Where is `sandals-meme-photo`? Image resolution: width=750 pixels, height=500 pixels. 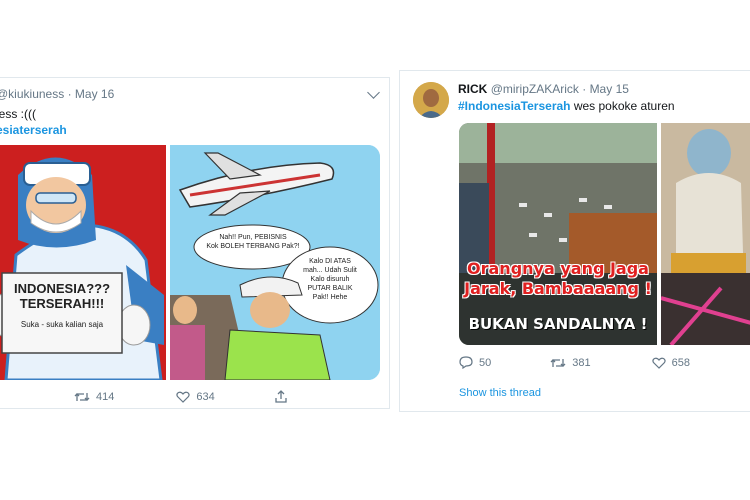
sandals-meme-photo is located at coordinates (558, 234).